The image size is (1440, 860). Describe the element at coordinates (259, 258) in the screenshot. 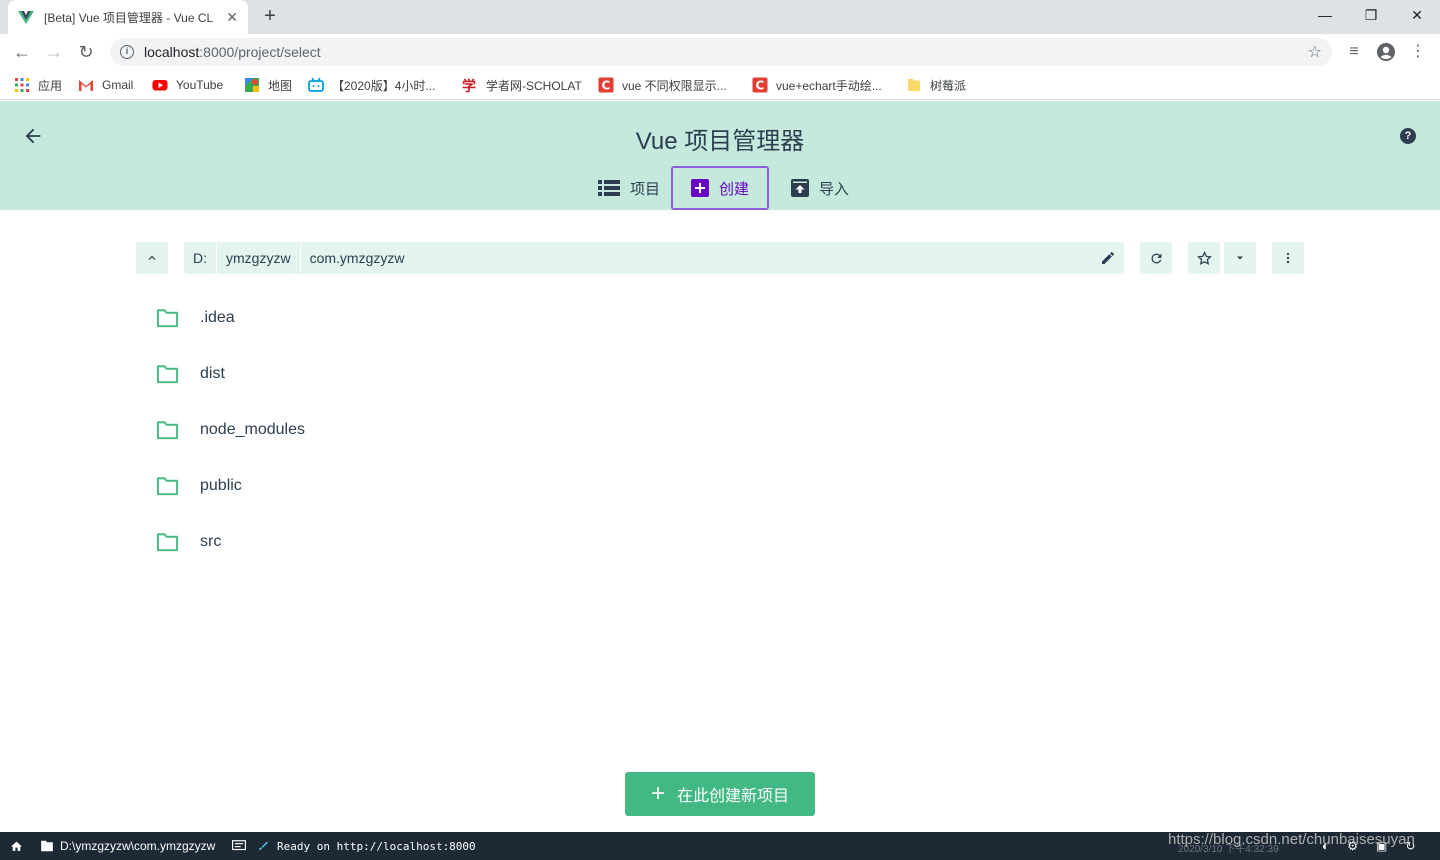

I see `path-segment-folder: ymzgzyzw` at that location.